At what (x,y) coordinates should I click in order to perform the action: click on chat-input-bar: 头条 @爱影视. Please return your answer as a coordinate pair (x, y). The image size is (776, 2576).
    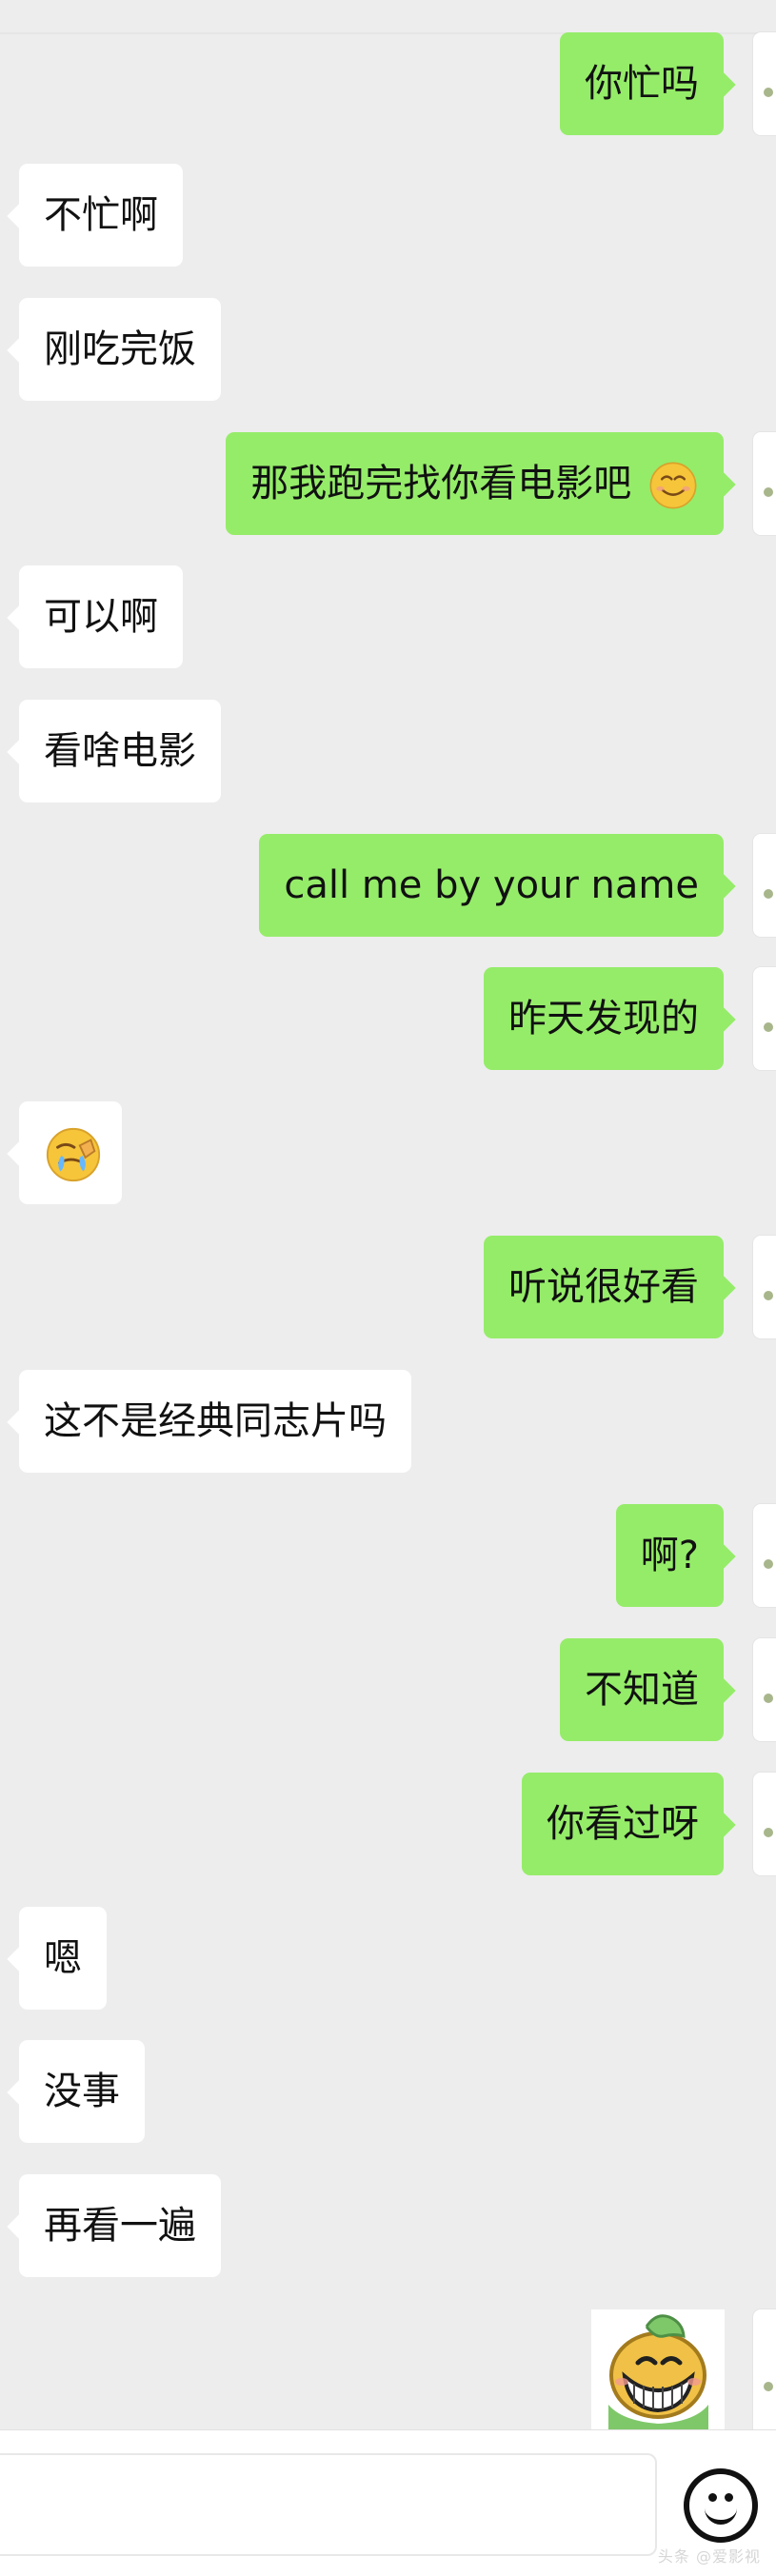
    Looking at the image, I should click on (388, 2502).